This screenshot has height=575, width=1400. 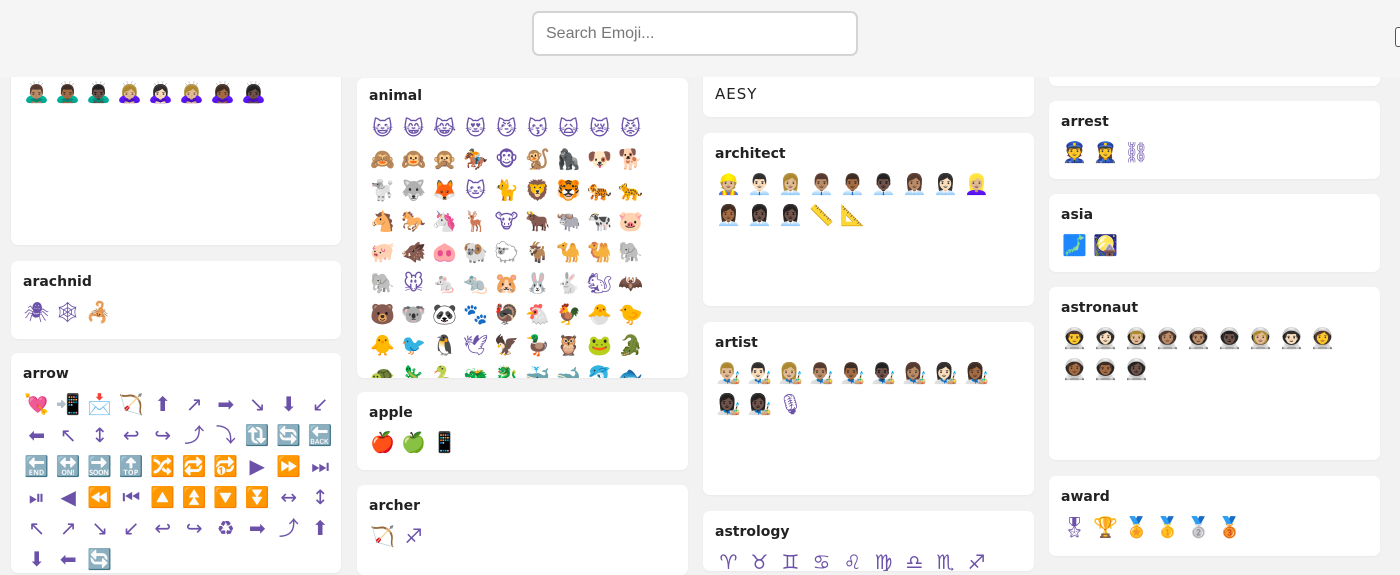 I want to click on emoji-button: 🔜, so click(x=100, y=466).